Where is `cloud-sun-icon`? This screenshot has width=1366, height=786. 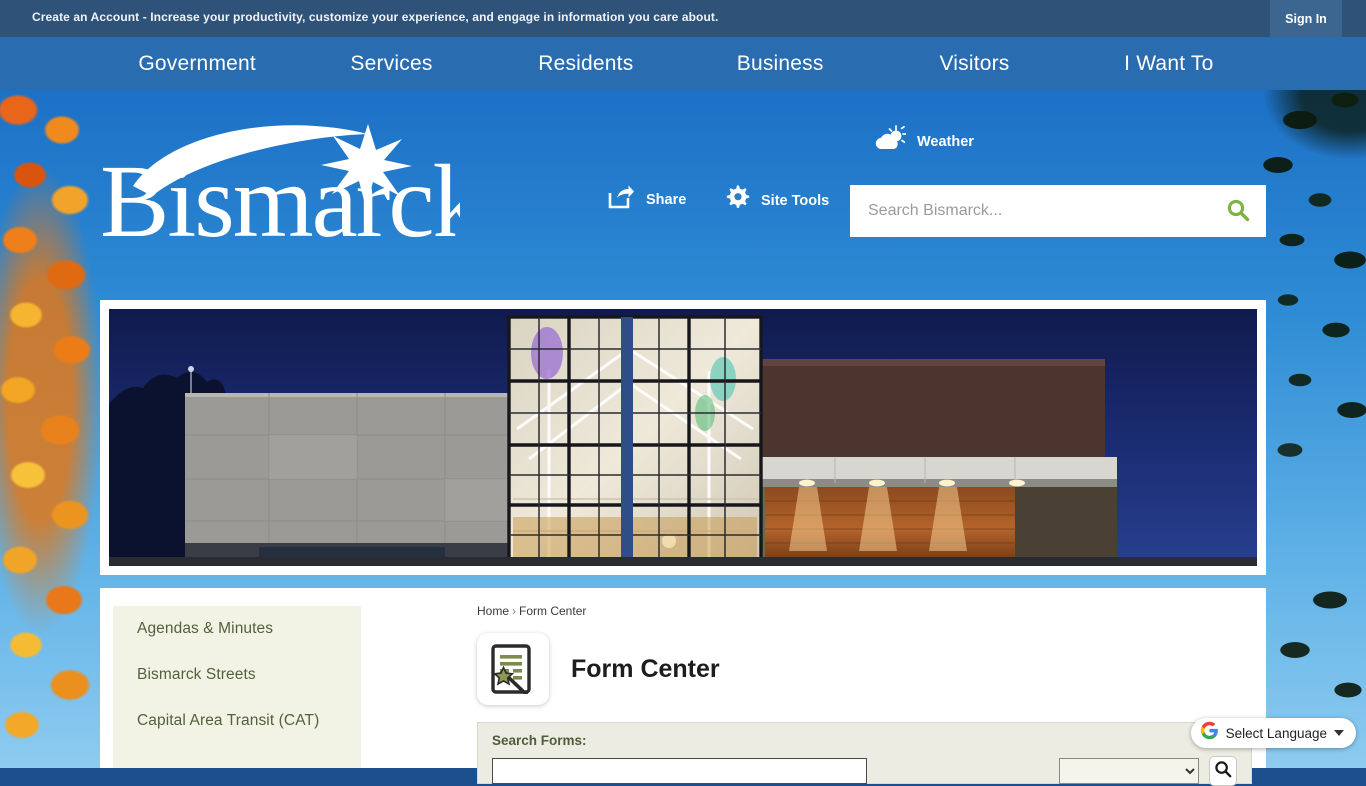 cloud-sun-icon is located at coordinates (889, 141).